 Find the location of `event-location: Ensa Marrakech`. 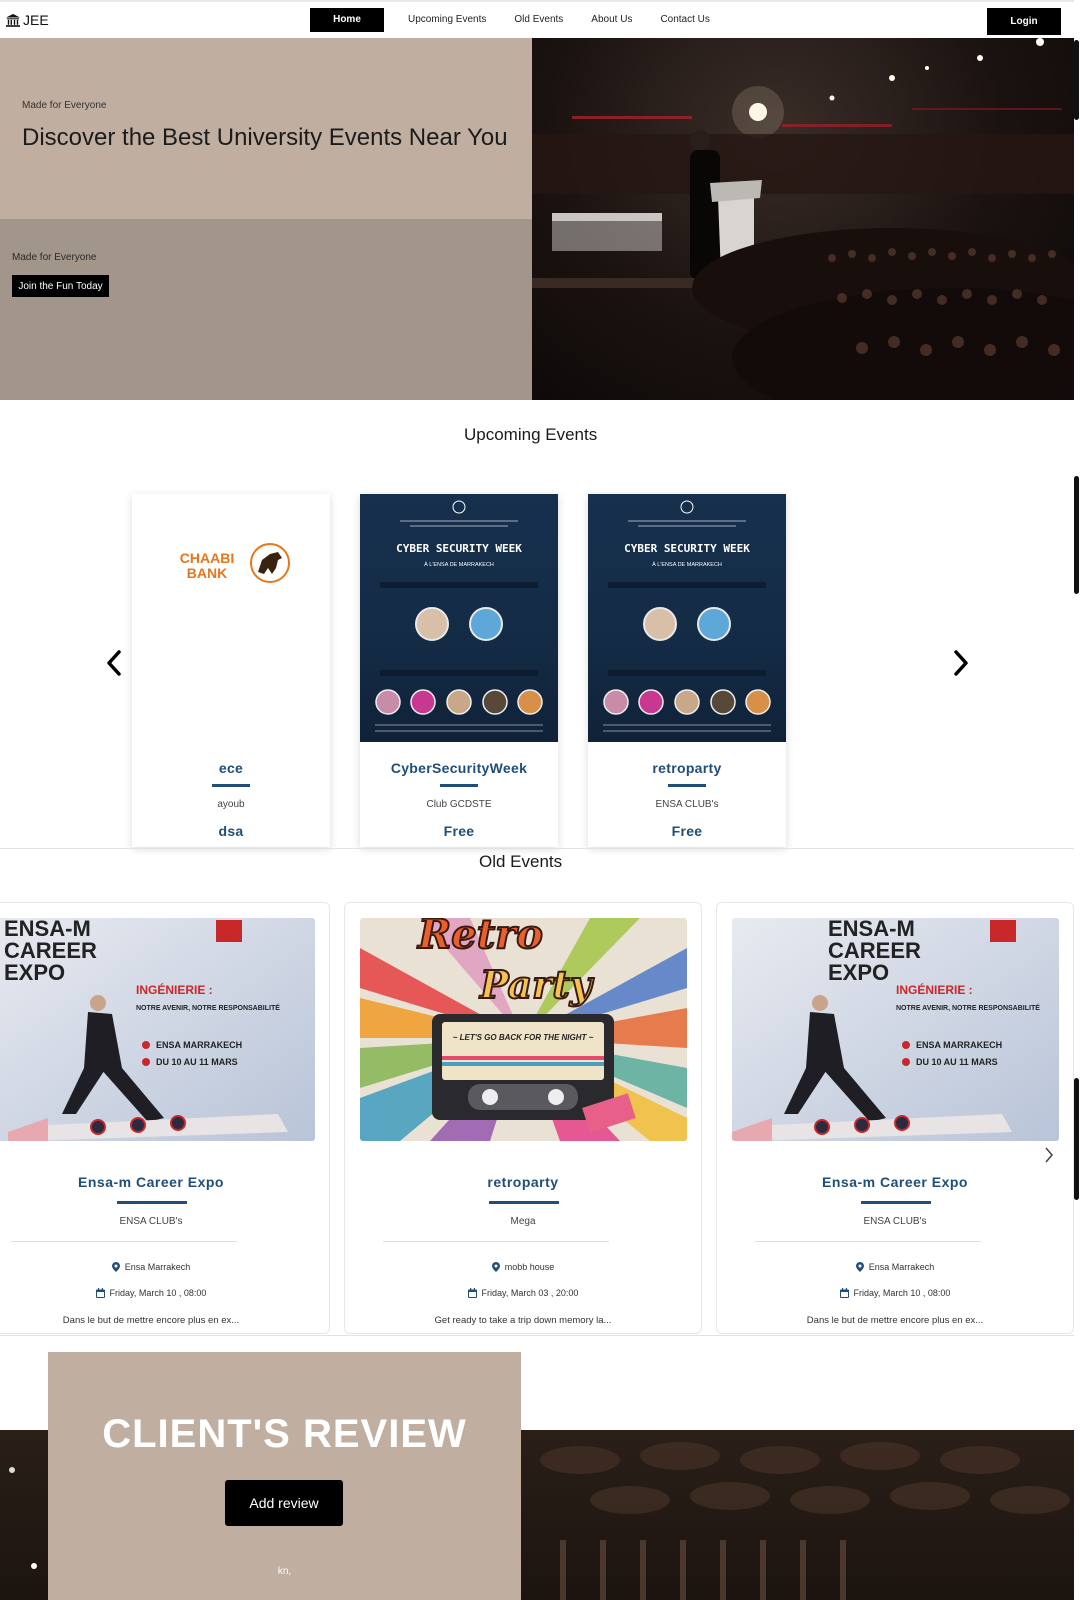

event-location: Ensa Marrakech is located at coordinates (895, 1267).